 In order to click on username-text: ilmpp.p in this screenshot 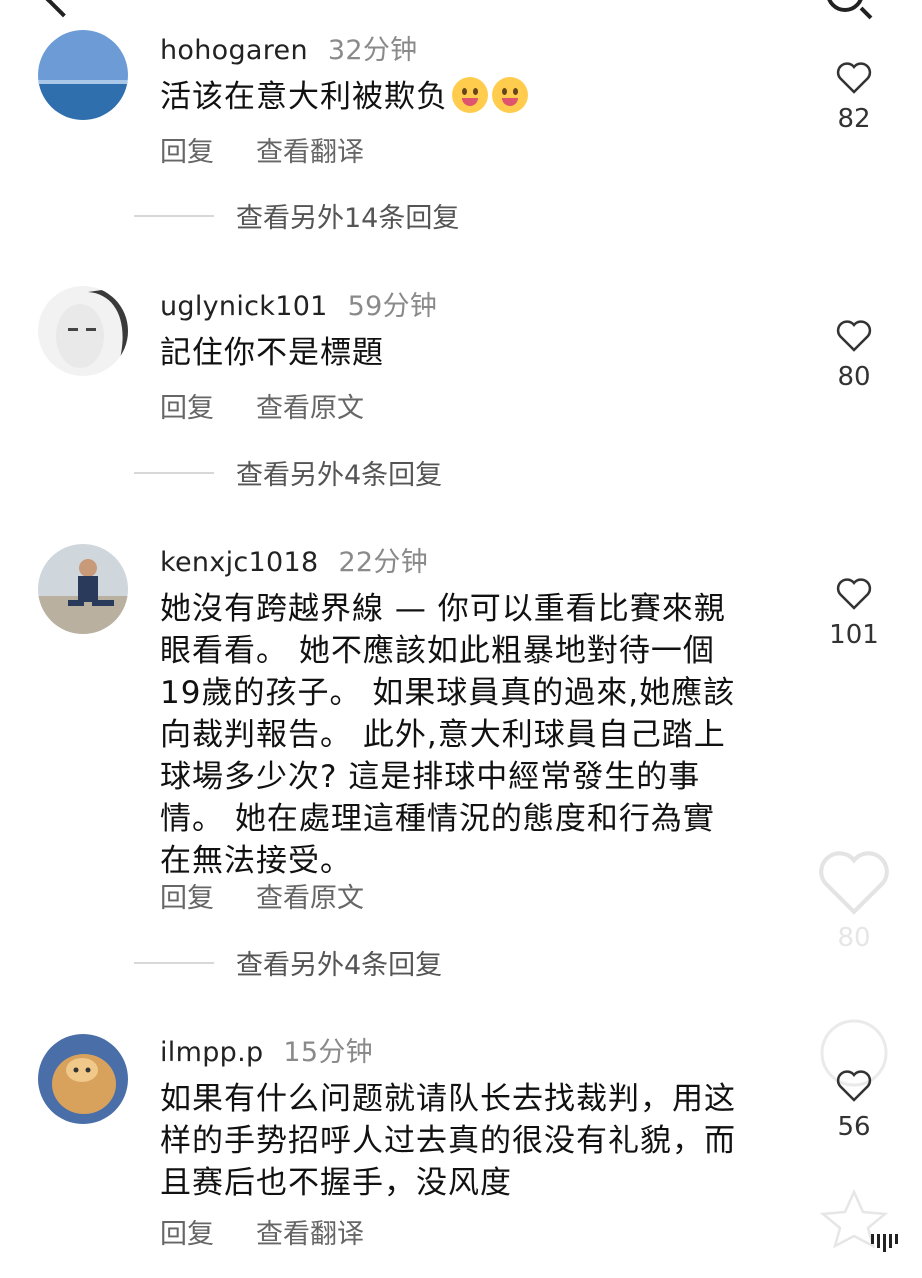, I will do `click(211, 1052)`.